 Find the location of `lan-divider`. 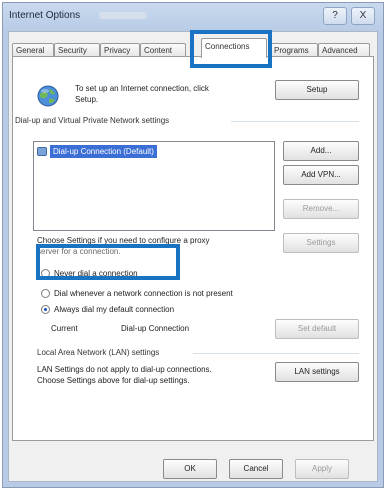

lan-divider is located at coordinates (276, 353).